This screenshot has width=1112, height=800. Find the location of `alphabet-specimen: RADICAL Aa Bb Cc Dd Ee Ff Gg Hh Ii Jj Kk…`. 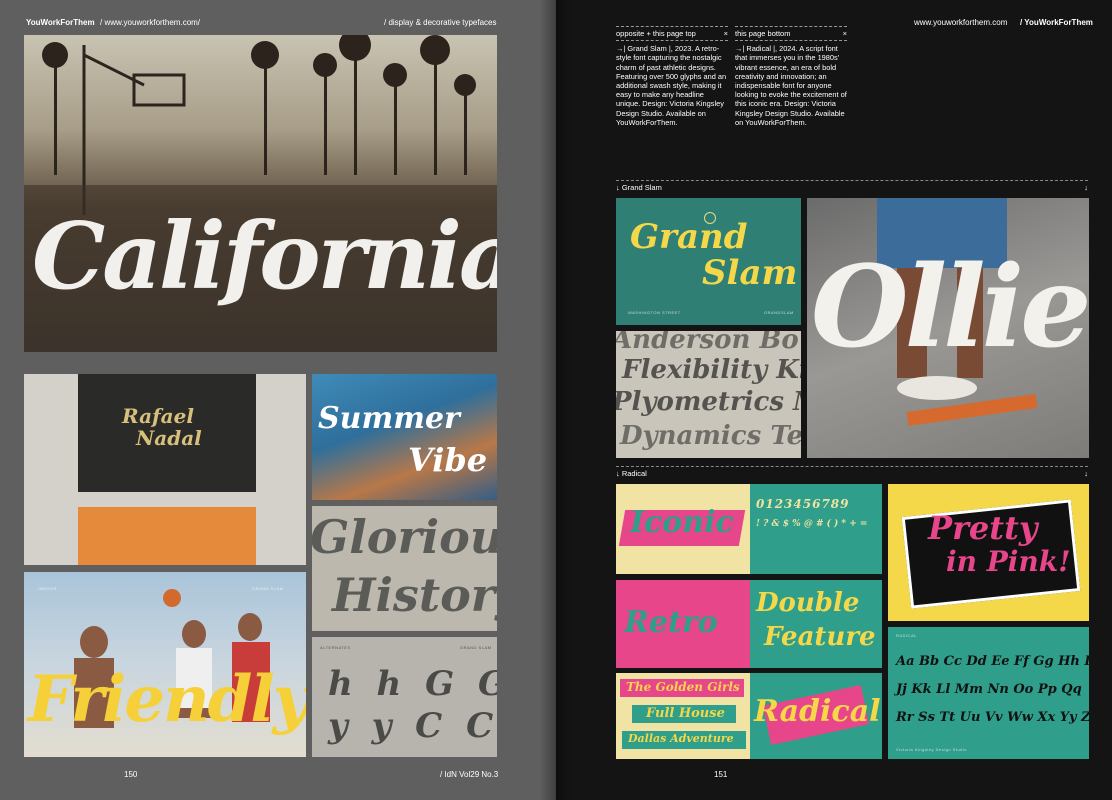

alphabet-specimen: RADICAL Aa Bb Cc Dd Ee Ff Gg Hh Ii Jj Kk… is located at coordinates (988, 693).